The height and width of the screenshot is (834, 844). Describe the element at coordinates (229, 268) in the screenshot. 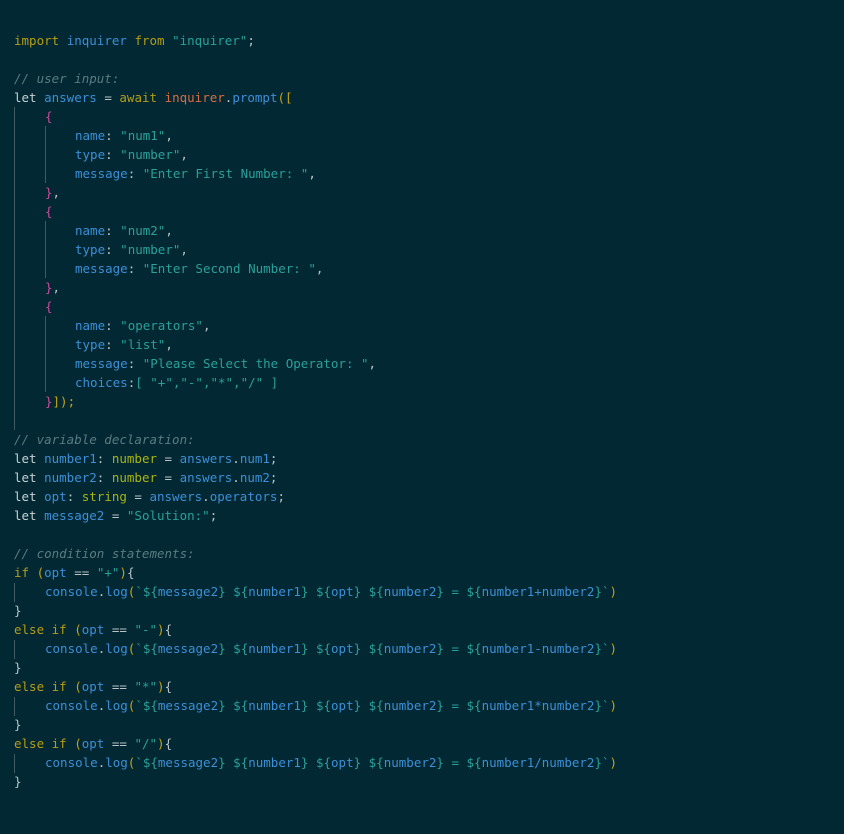

I see `string-literal: "Enter Second Number: "` at that location.